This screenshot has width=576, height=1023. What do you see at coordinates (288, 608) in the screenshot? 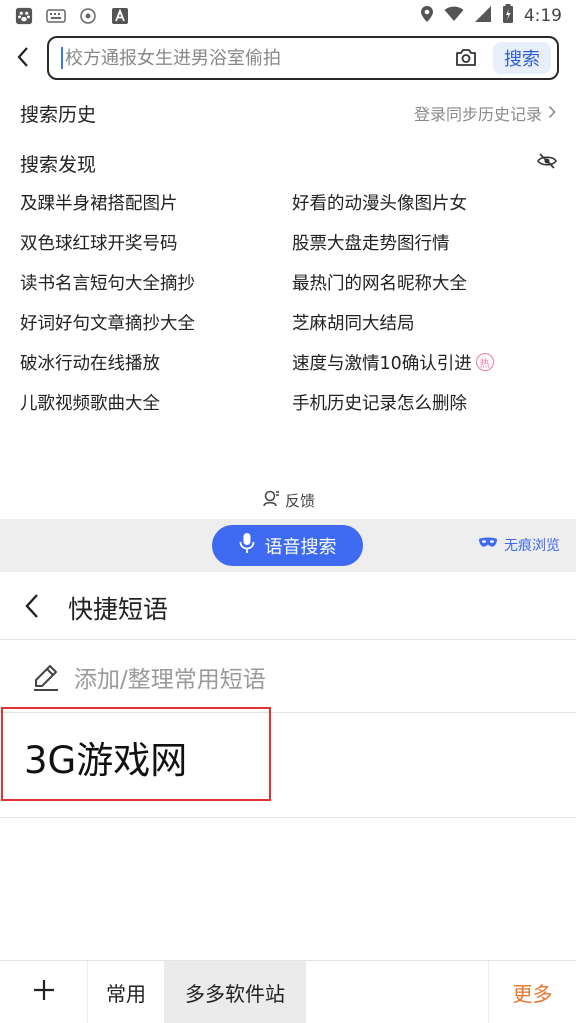
I see `quick-phrases-header: 快捷短语` at bounding box center [288, 608].